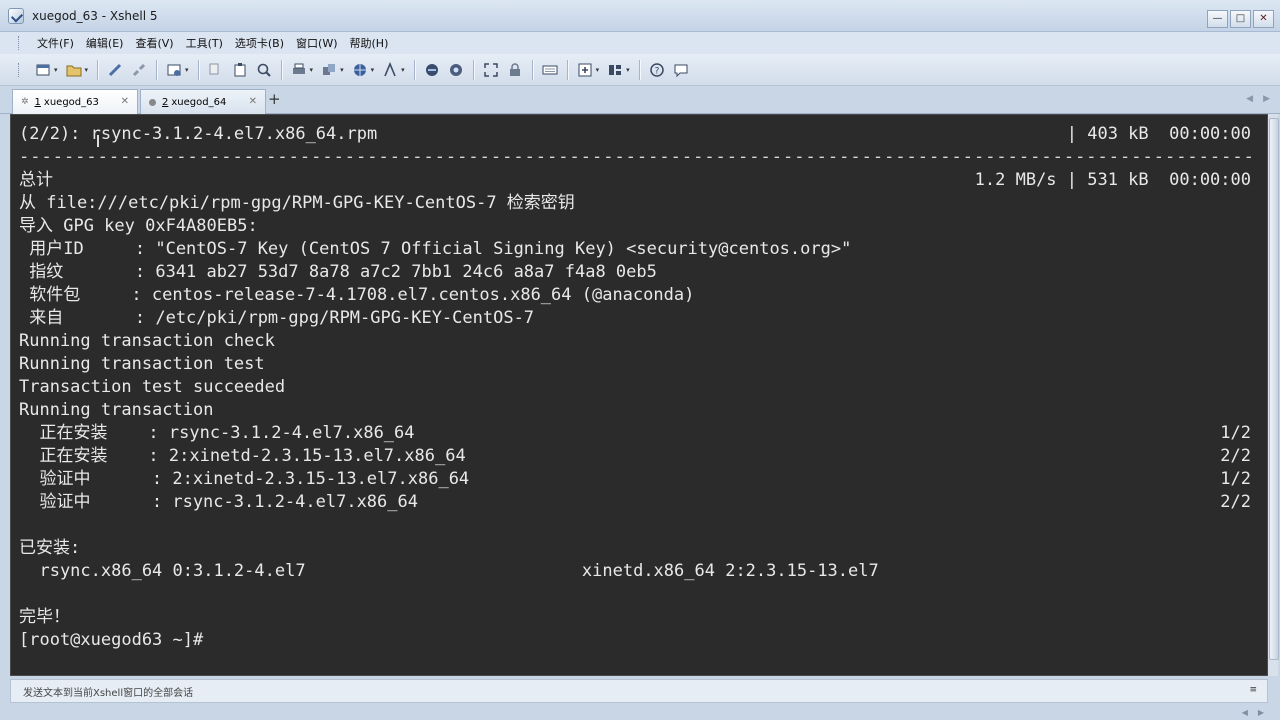 This screenshot has width=1280, height=720. Describe the element at coordinates (216, 70) in the screenshot. I see `copy-icon` at that location.